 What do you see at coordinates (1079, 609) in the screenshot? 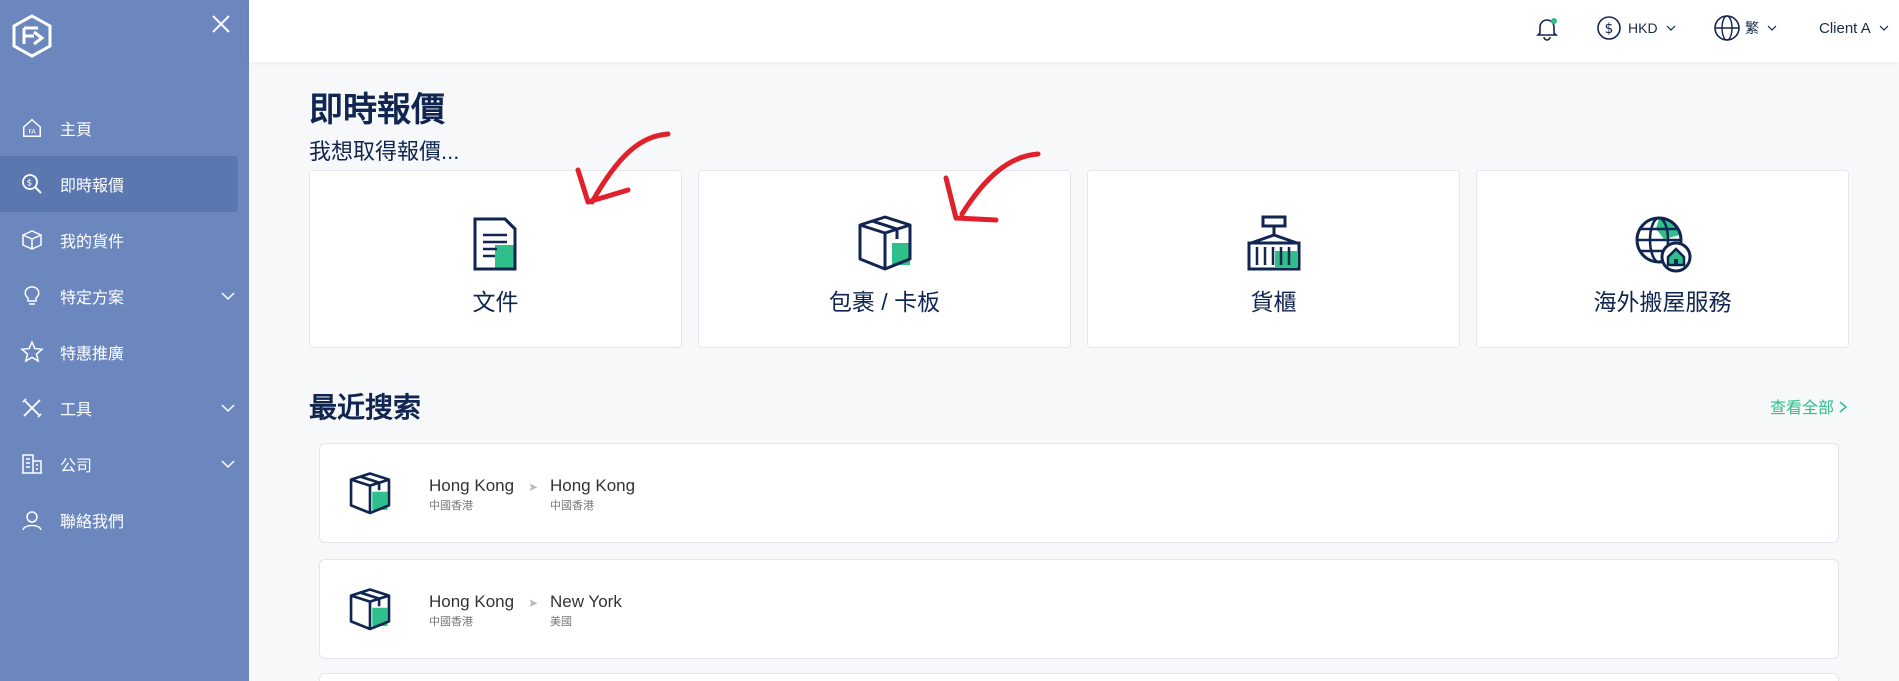
I see `recent-search-row: Hong Kong 中國香港 ➤ New York 美國` at bounding box center [1079, 609].